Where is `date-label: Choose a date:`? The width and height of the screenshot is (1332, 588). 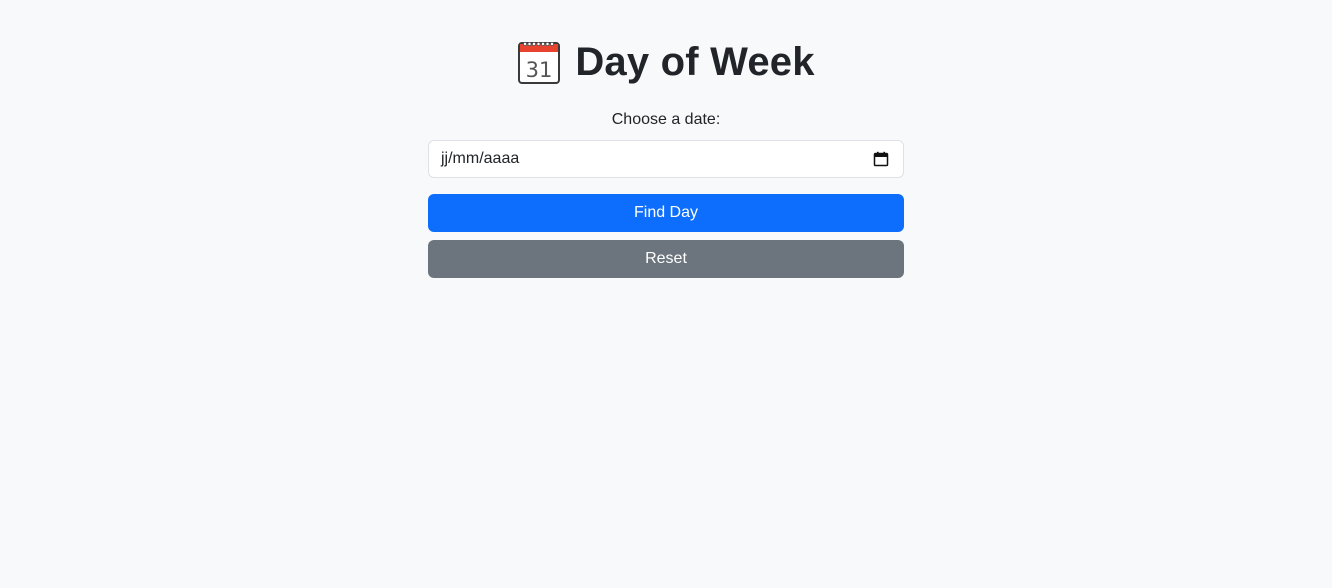 date-label: Choose a date: is located at coordinates (666, 119).